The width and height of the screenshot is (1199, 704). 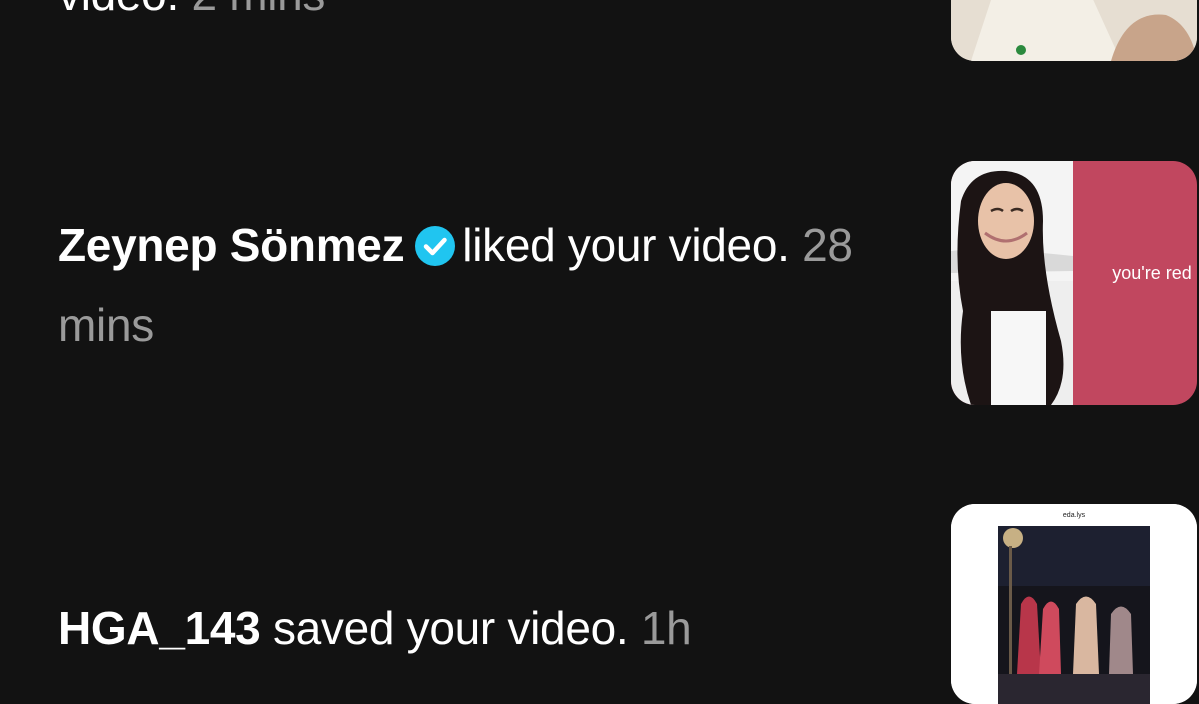 I want to click on thumbnail-handle: eda.lys, so click(x=1074, y=515).